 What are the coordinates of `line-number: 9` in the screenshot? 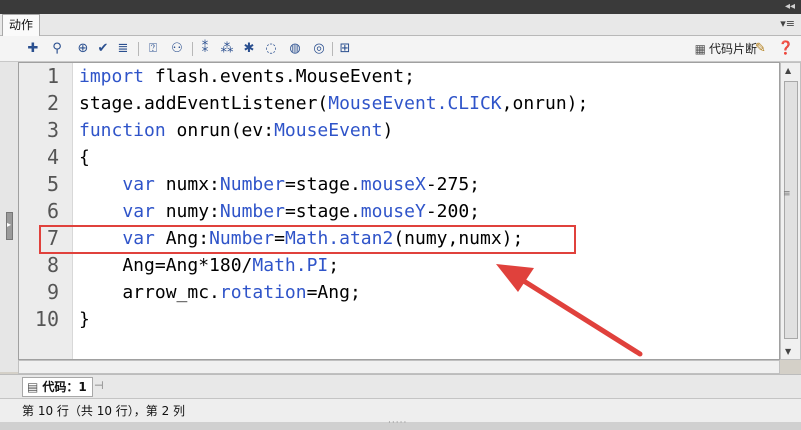 It's located at (52, 292).